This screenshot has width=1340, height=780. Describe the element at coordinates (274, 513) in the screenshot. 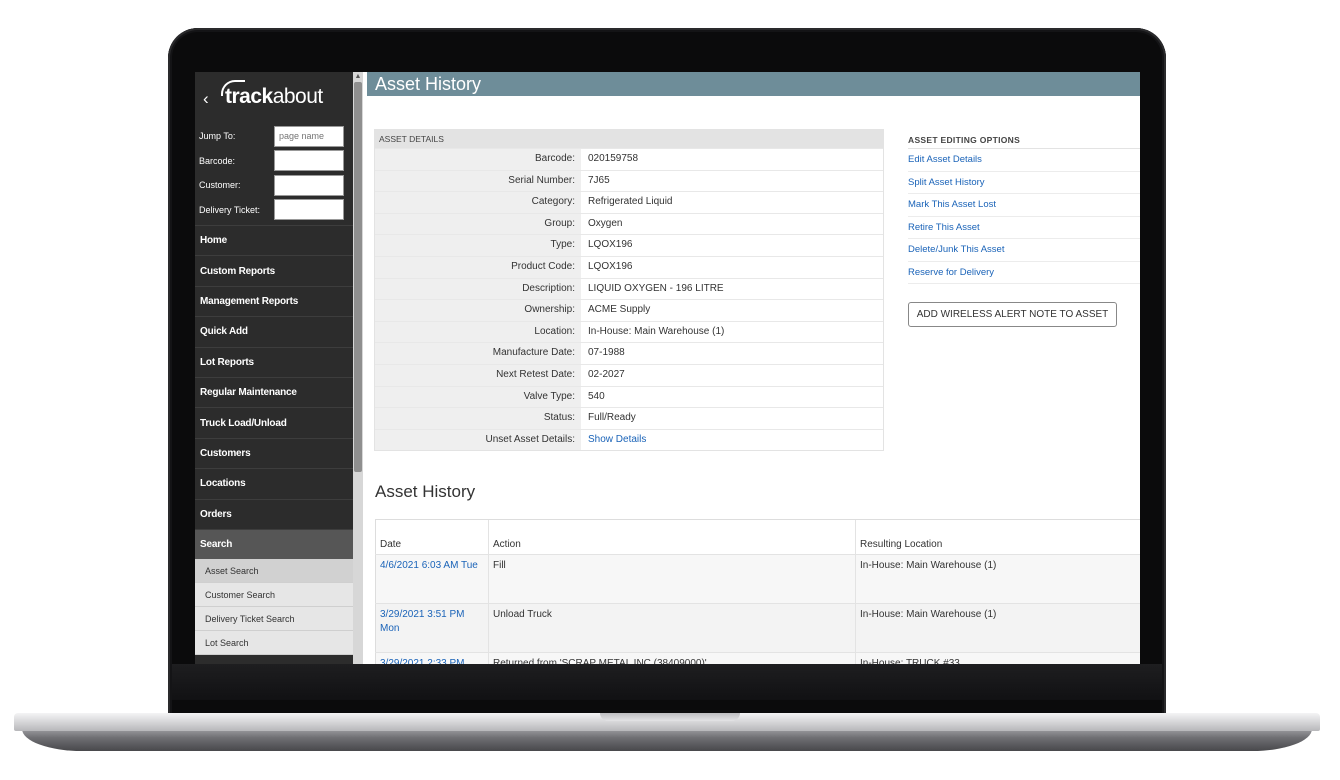

I see `nav-orders: Orders` at that location.